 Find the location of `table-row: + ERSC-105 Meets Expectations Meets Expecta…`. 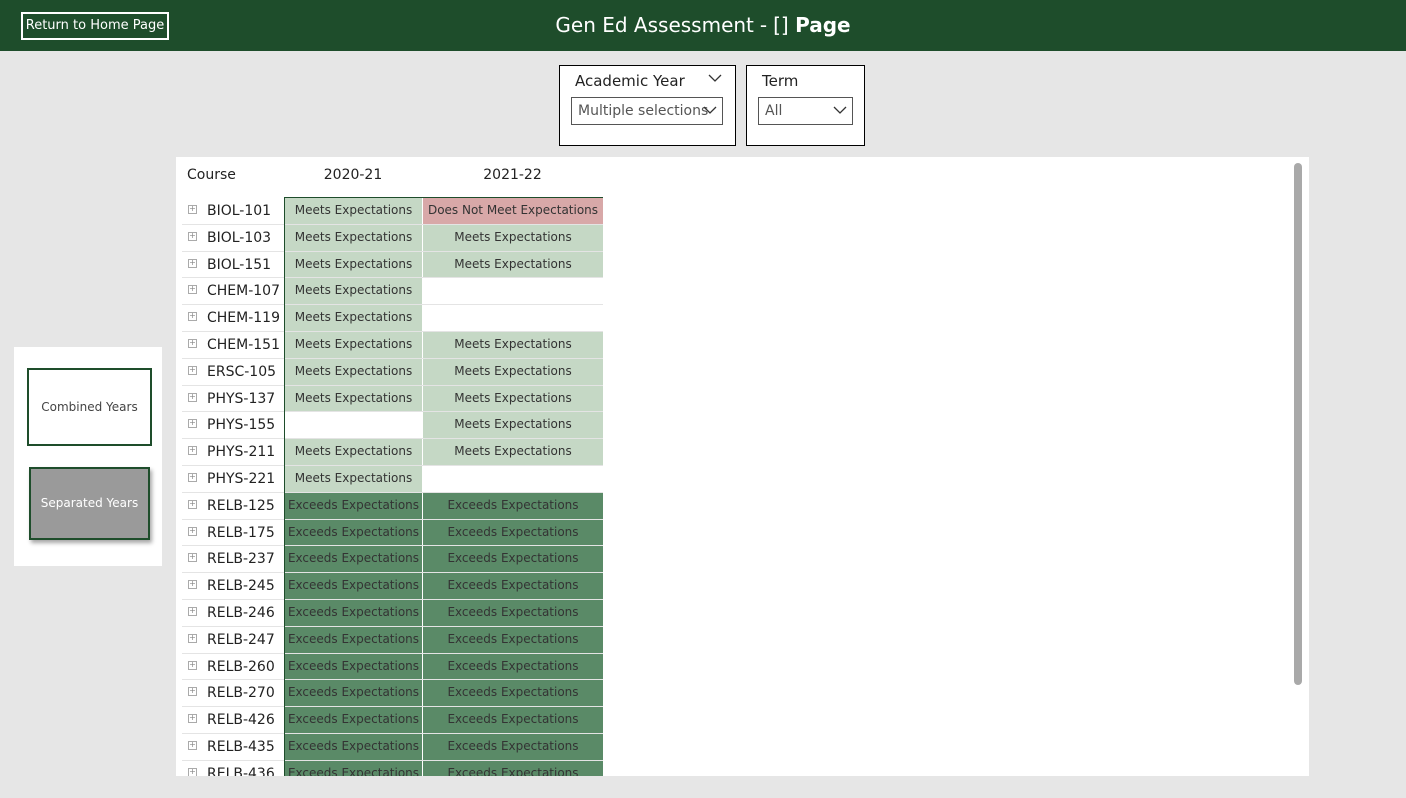

table-row: + ERSC-105 Meets Expectations Meets Expecta… is located at coordinates (392, 372).